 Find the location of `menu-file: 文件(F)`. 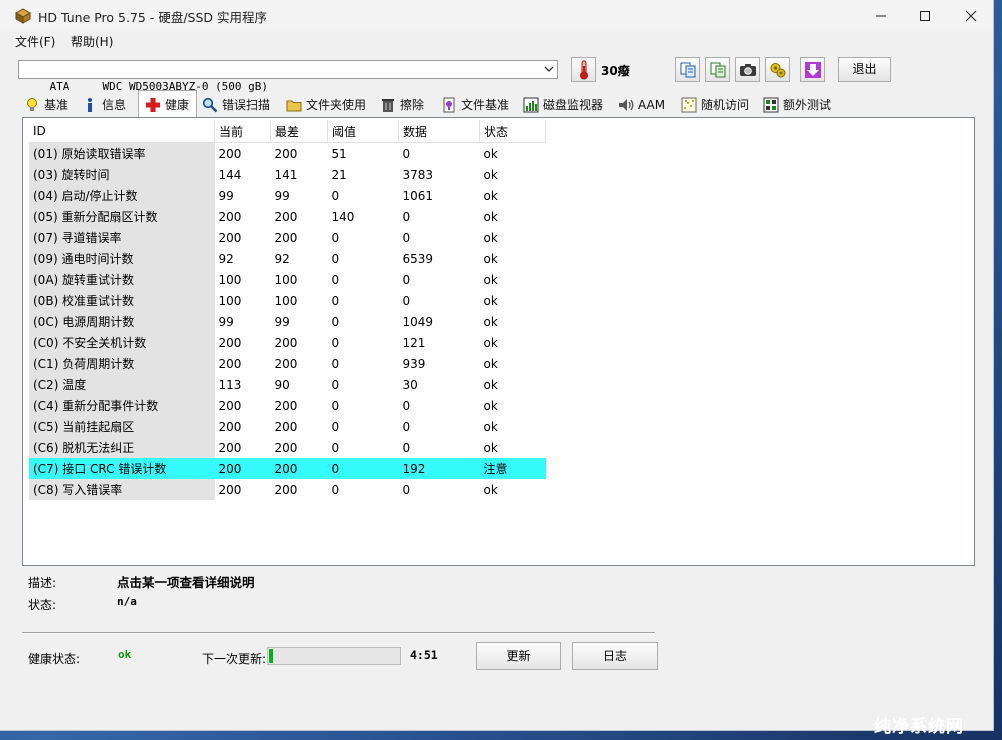

menu-file: 文件(F) is located at coordinates (35, 41).